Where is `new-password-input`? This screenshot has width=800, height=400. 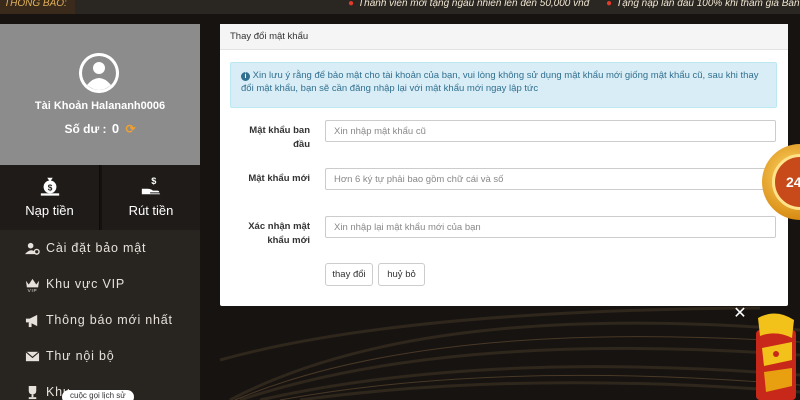
new-password-input is located at coordinates (550, 179).